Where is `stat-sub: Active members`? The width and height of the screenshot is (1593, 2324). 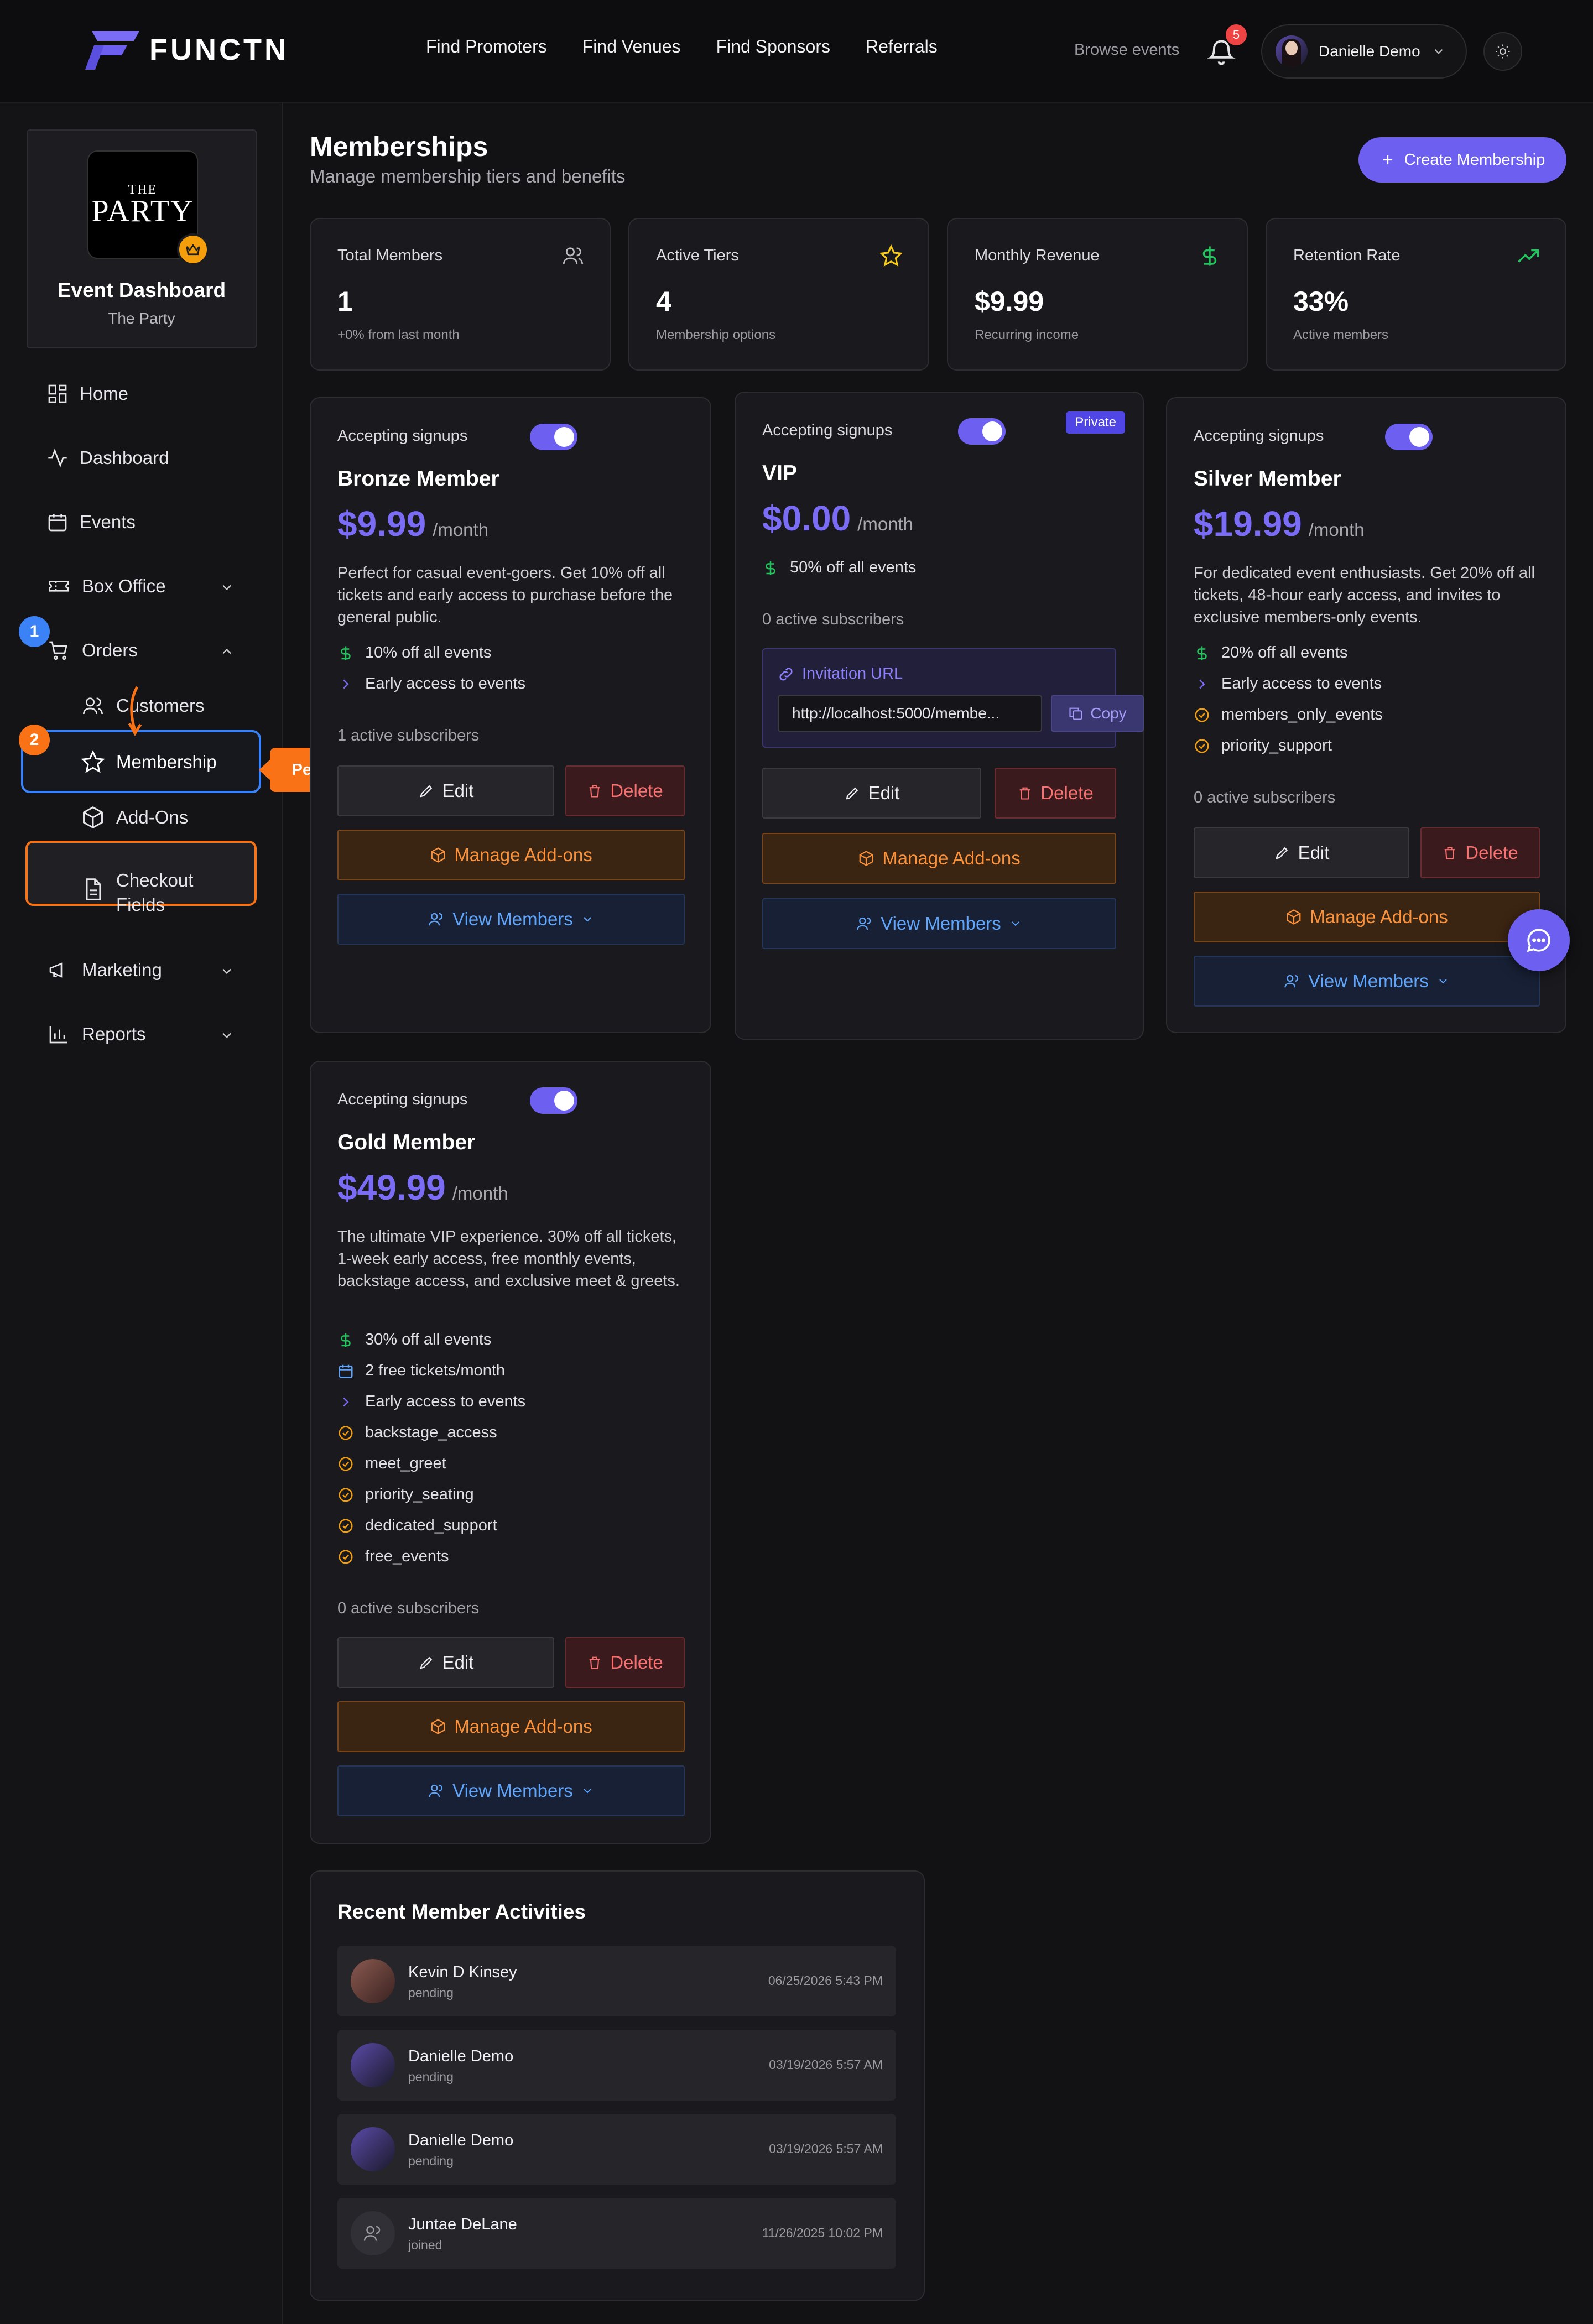
stat-sub: Active members is located at coordinates (1341, 334).